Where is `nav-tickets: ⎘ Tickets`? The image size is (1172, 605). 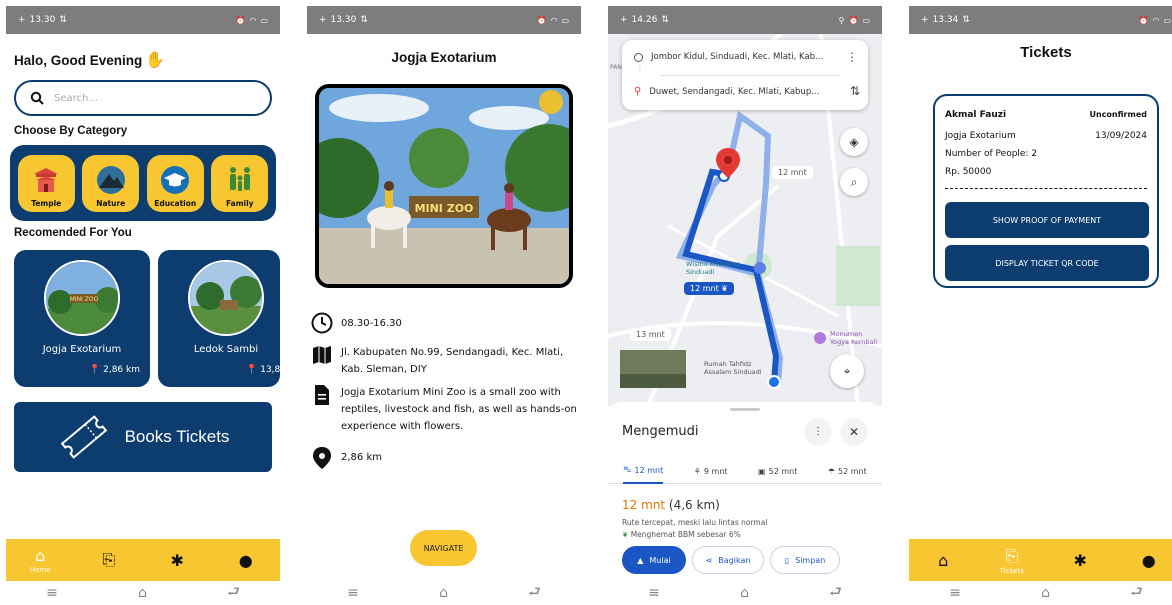
nav-tickets: ⎘ Tickets is located at coordinates (1012, 560).